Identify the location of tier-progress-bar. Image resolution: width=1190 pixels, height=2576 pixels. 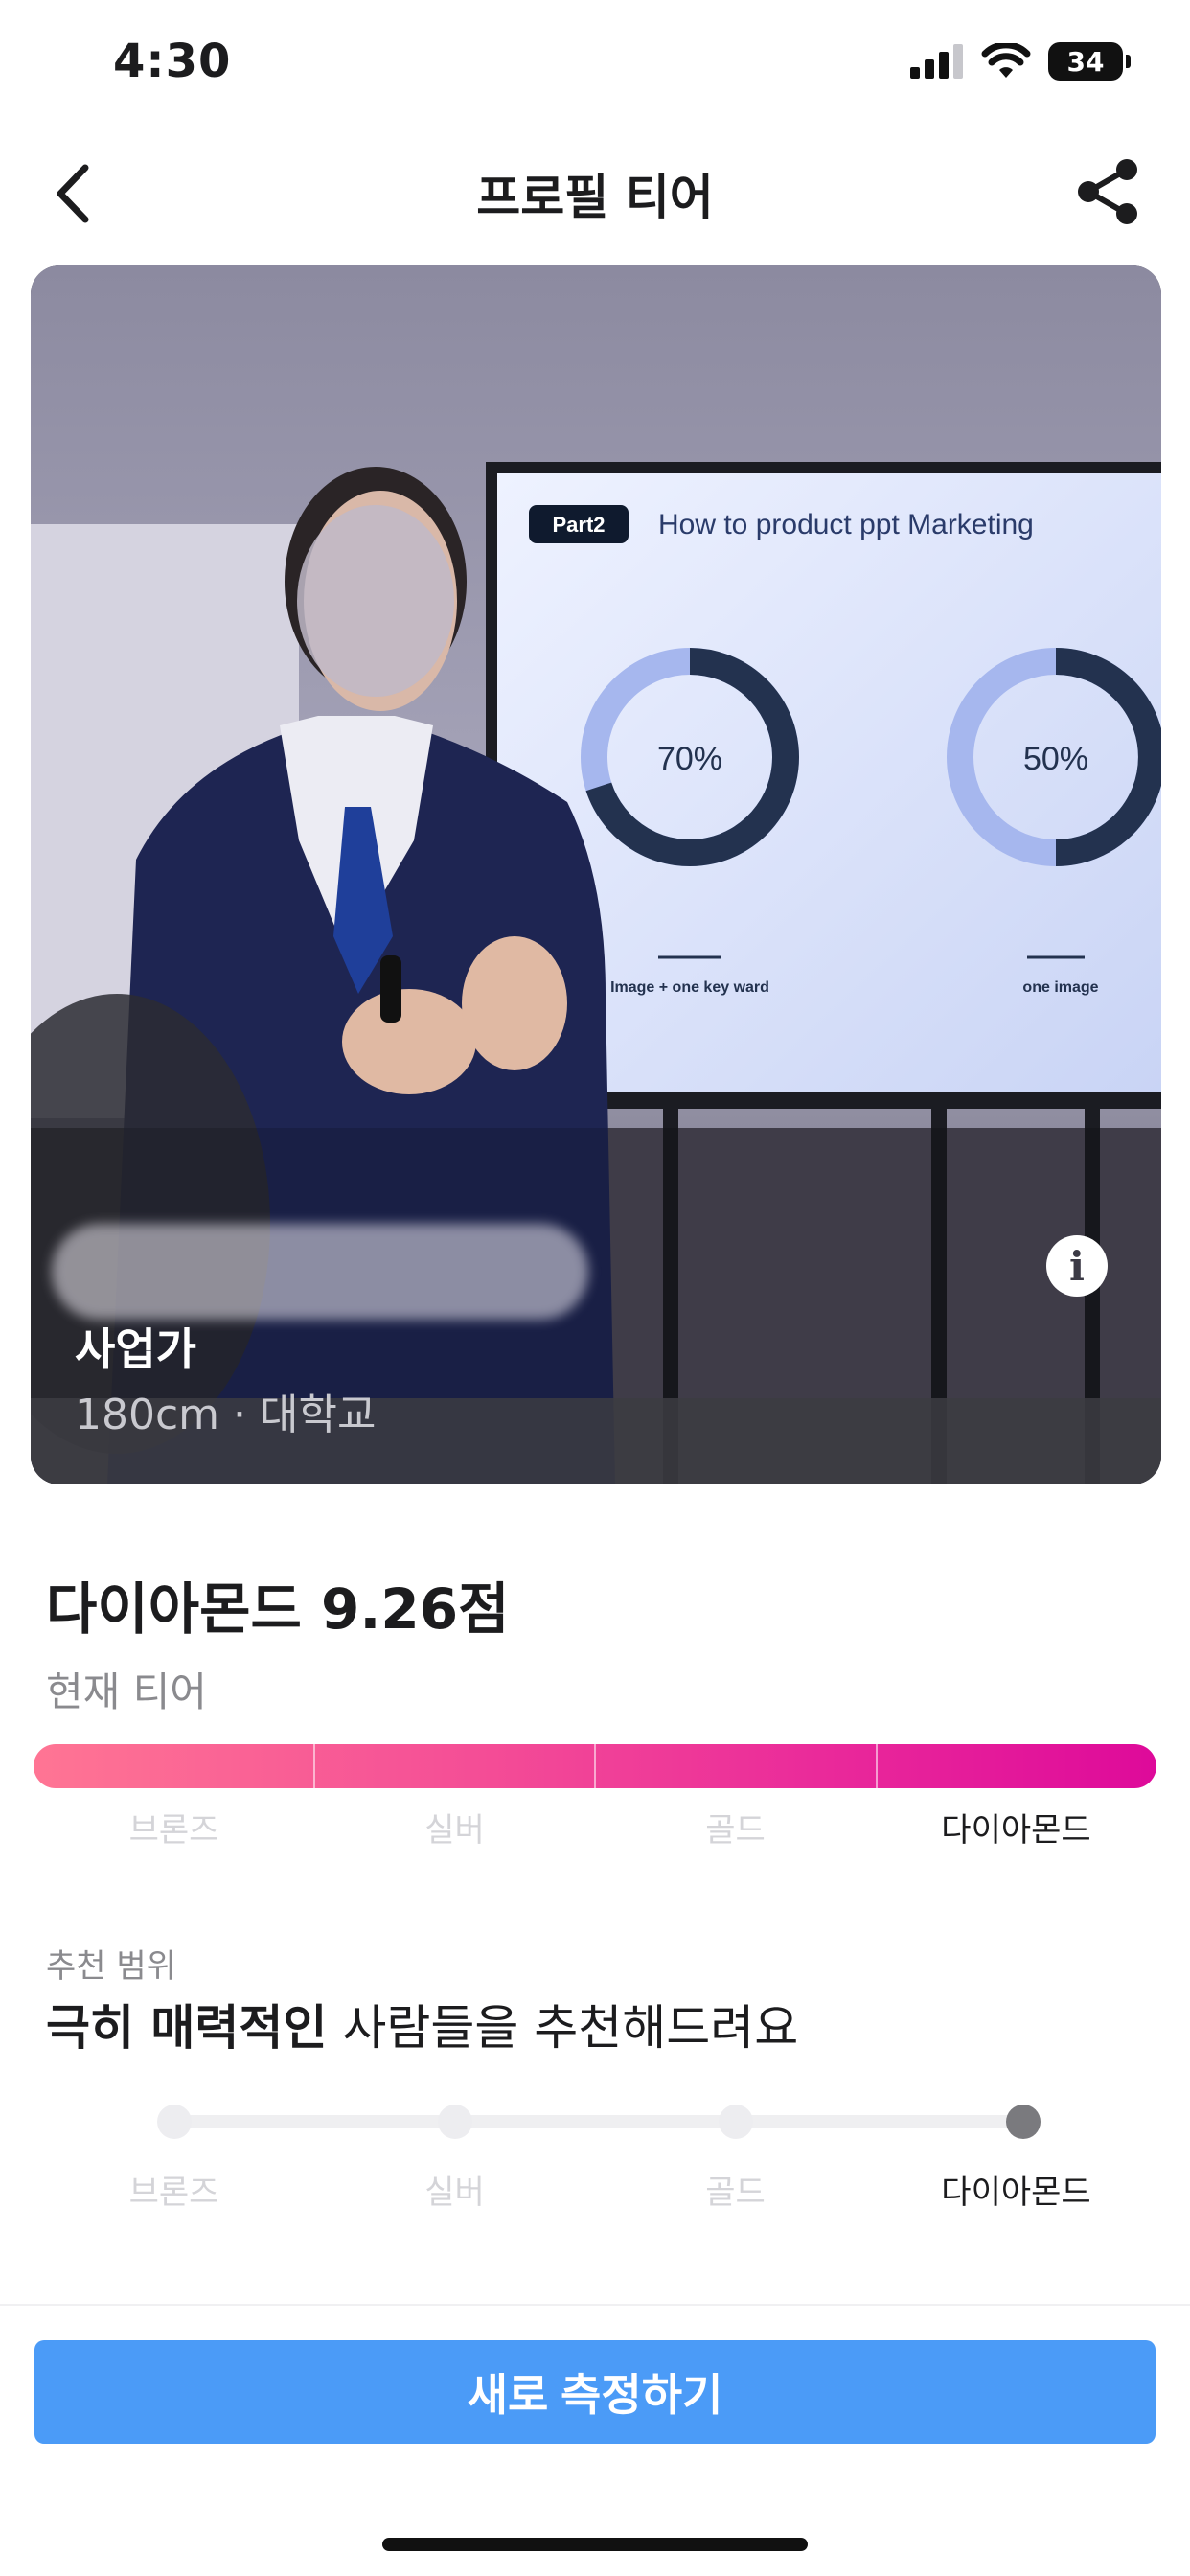
(595, 1766).